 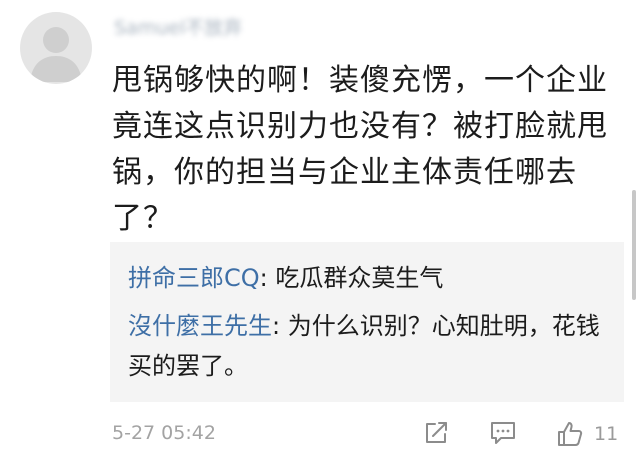 I want to click on like-count: 11, so click(x=606, y=434).